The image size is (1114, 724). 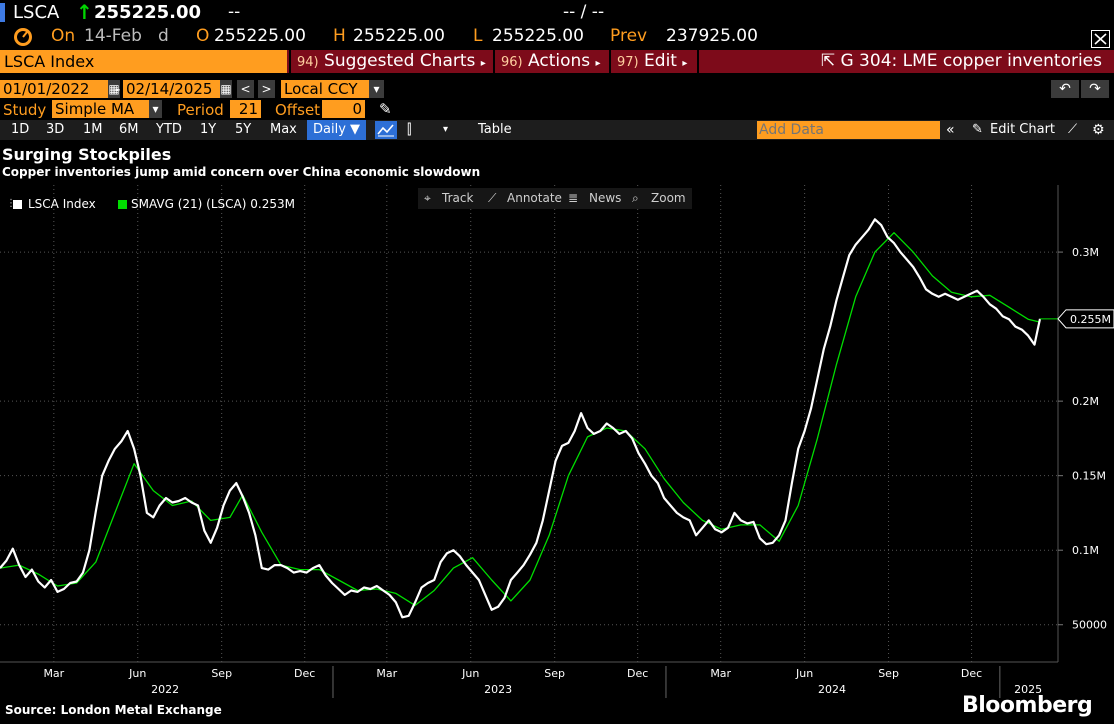 What do you see at coordinates (573, 198) in the screenshot?
I see `news-icon: ≣` at bounding box center [573, 198].